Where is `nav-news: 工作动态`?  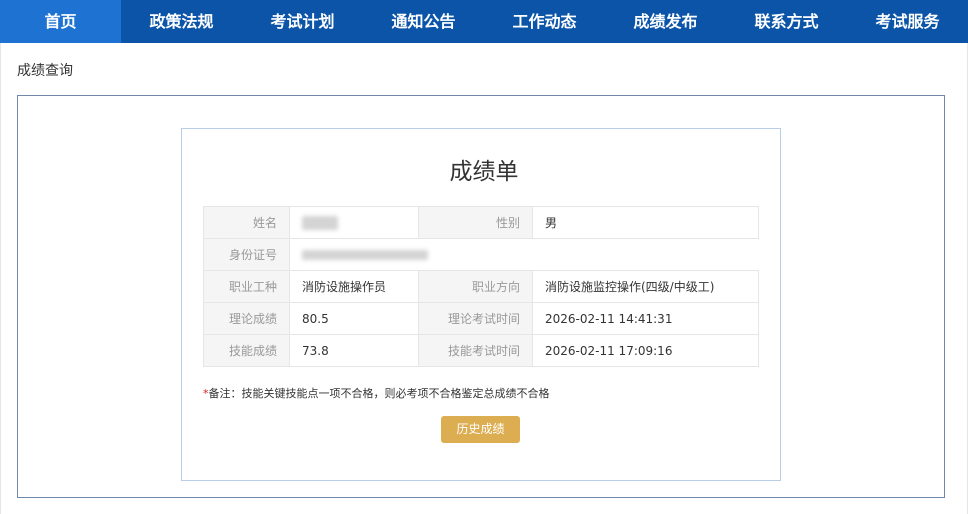 nav-news: 工作动态 is located at coordinates (544, 21).